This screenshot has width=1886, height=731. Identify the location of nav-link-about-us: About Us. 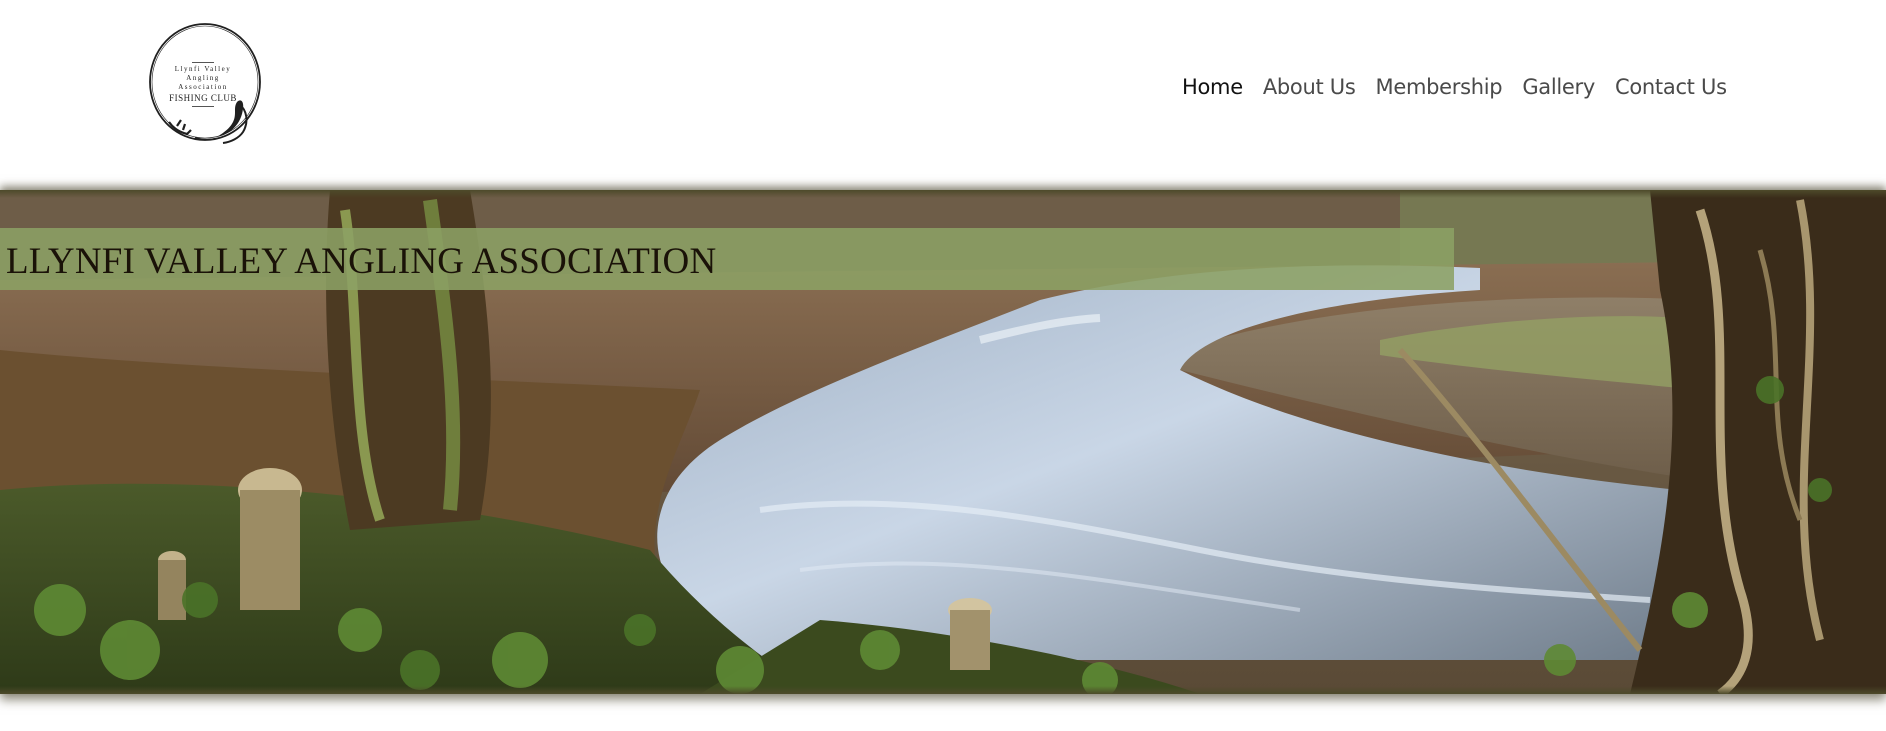
(1309, 87).